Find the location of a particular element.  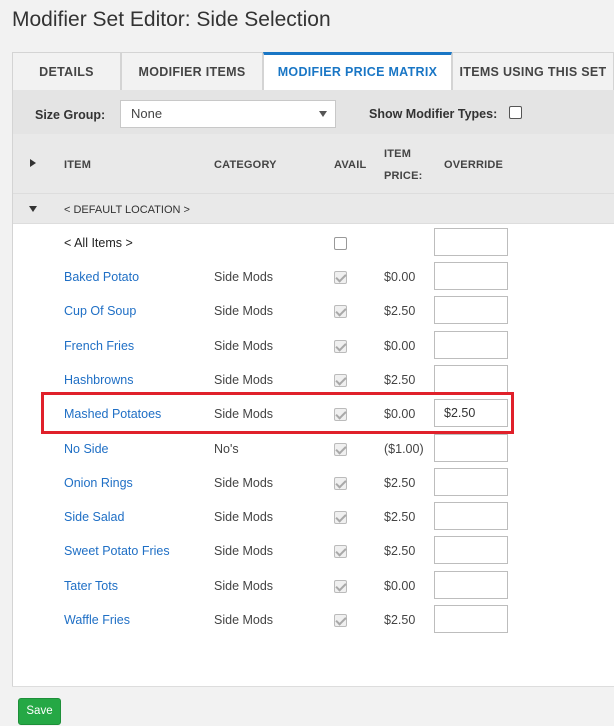

header-category: CATEGORY is located at coordinates (245, 165).